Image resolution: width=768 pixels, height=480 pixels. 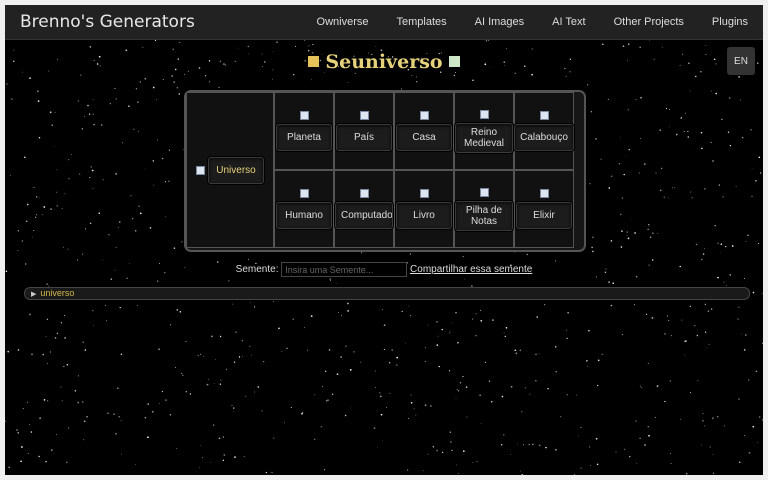 I want to click on nav-plugins: Plugins, so click(x=723, y=22).